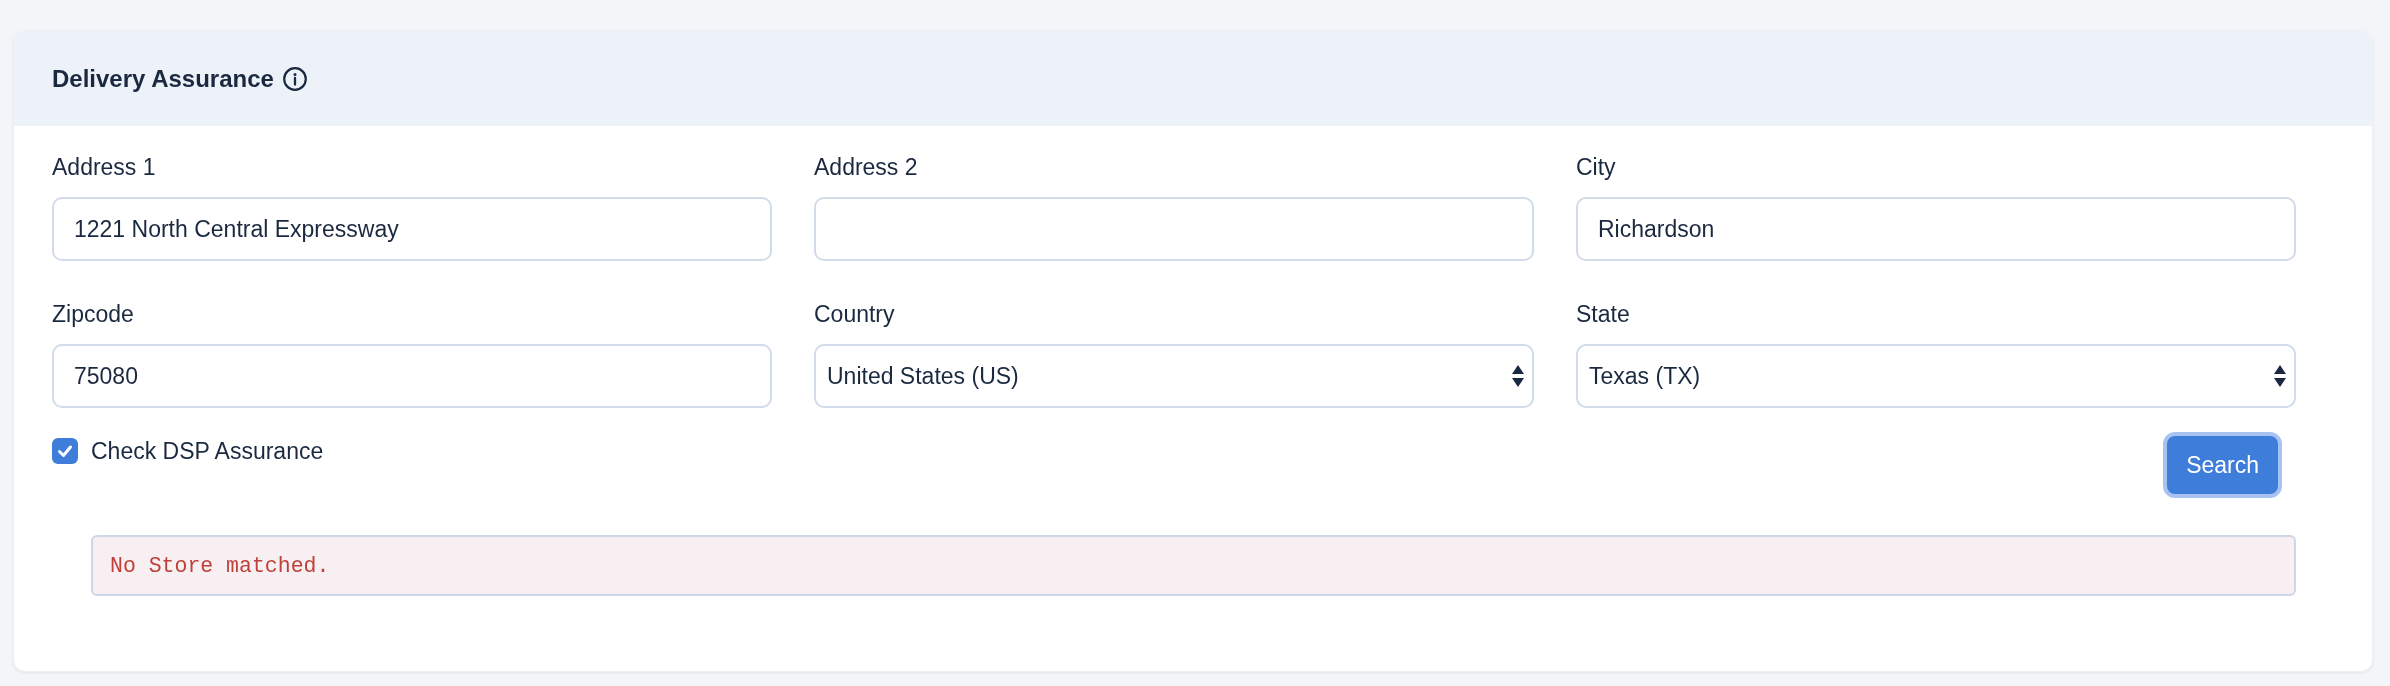 The image size is (2390, 686). What do you see at coordinates (1174, 229) in the screenshot?
I see `text-field` at bounding box center [1174, 229].